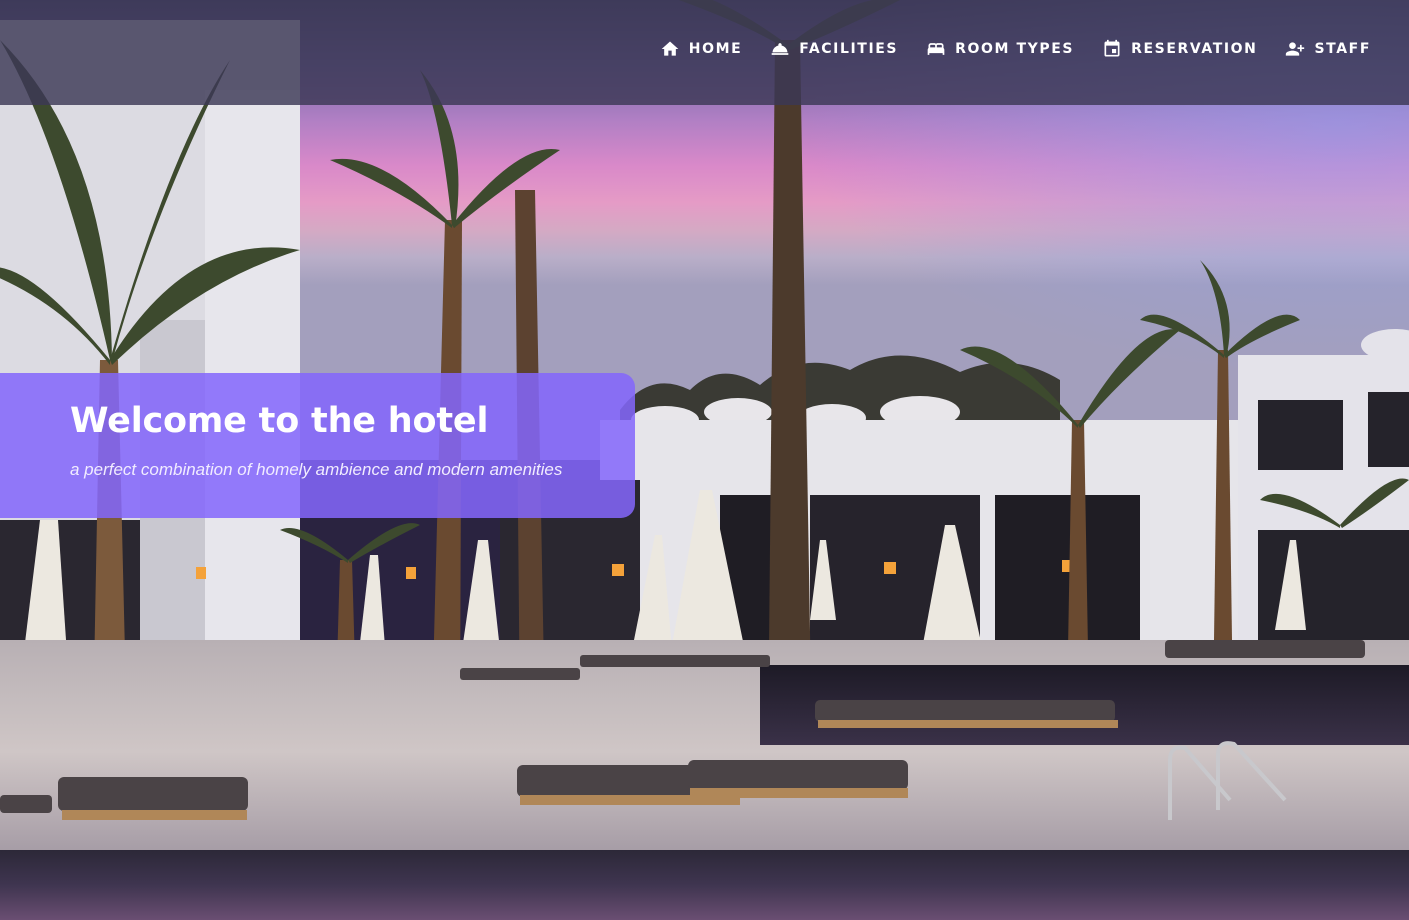  I want to click on bed-icon, so click(936, 49).